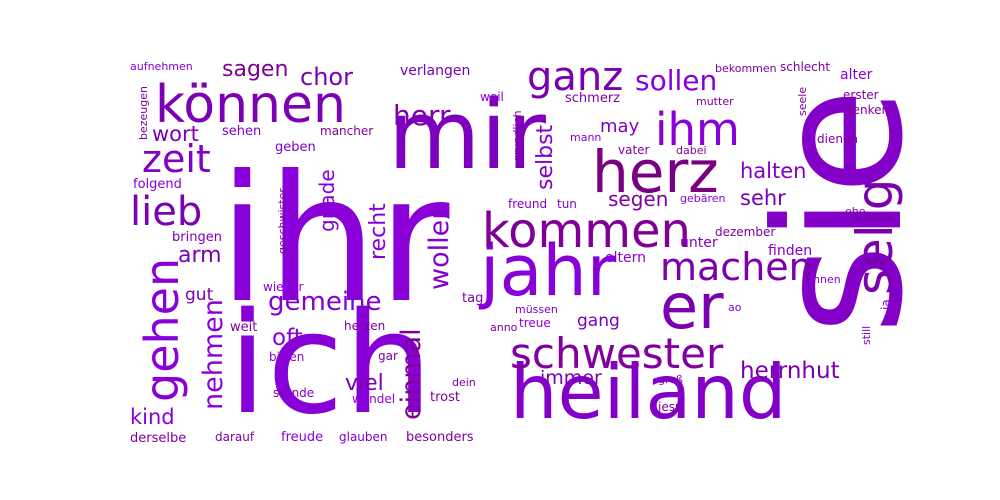 The width and height of the screenshot is (1000, 500). I want to click on cloud-word: kind, so click(152, 417).